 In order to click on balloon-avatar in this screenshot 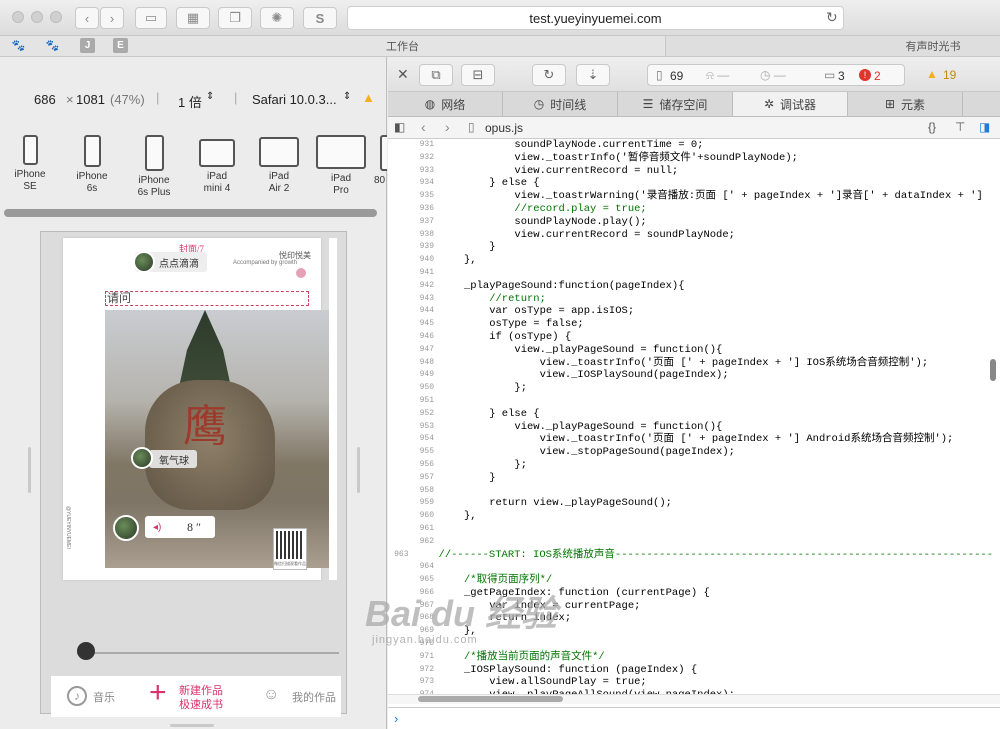, I will do `click(142, 458)`.